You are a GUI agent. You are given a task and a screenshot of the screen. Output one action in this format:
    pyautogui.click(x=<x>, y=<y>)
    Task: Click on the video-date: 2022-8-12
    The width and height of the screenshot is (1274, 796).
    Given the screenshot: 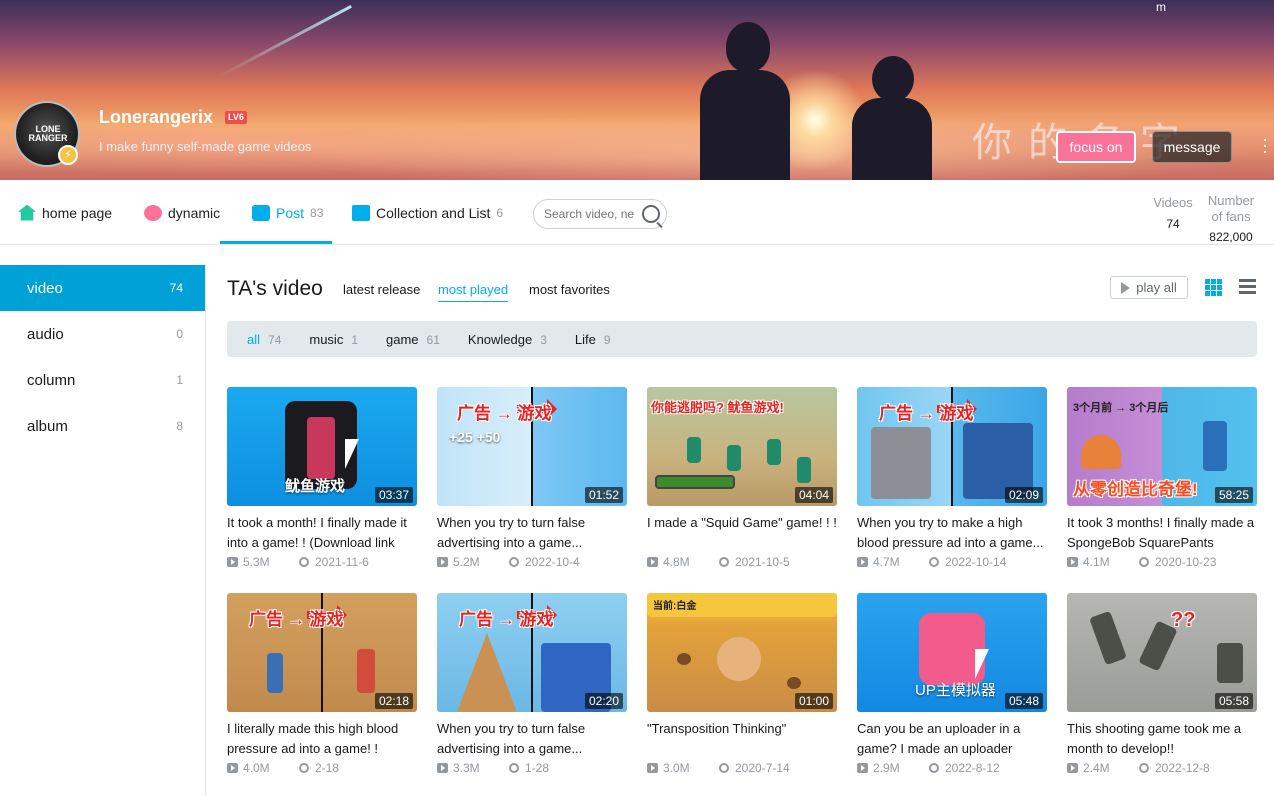 What is the action you would take?
    pyautogui.click(x=972, y=768)
    